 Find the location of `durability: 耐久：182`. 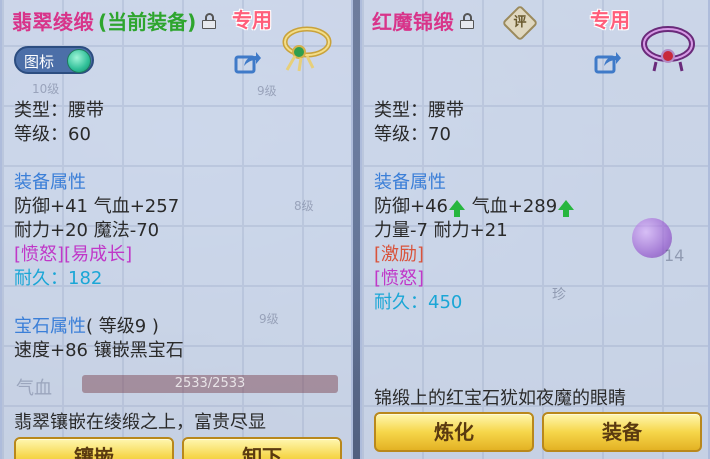

durability: 耐久：182 is located at coordinates (58, 277).